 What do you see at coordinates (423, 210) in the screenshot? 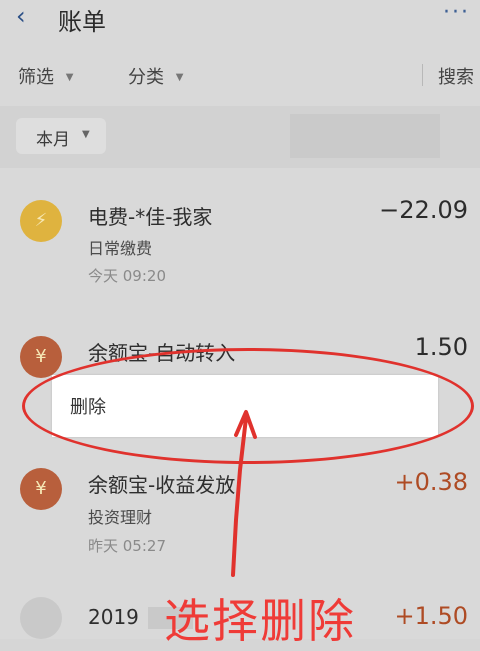
I see `transaction-amount: −22.09` at bounding box center [423, 210].